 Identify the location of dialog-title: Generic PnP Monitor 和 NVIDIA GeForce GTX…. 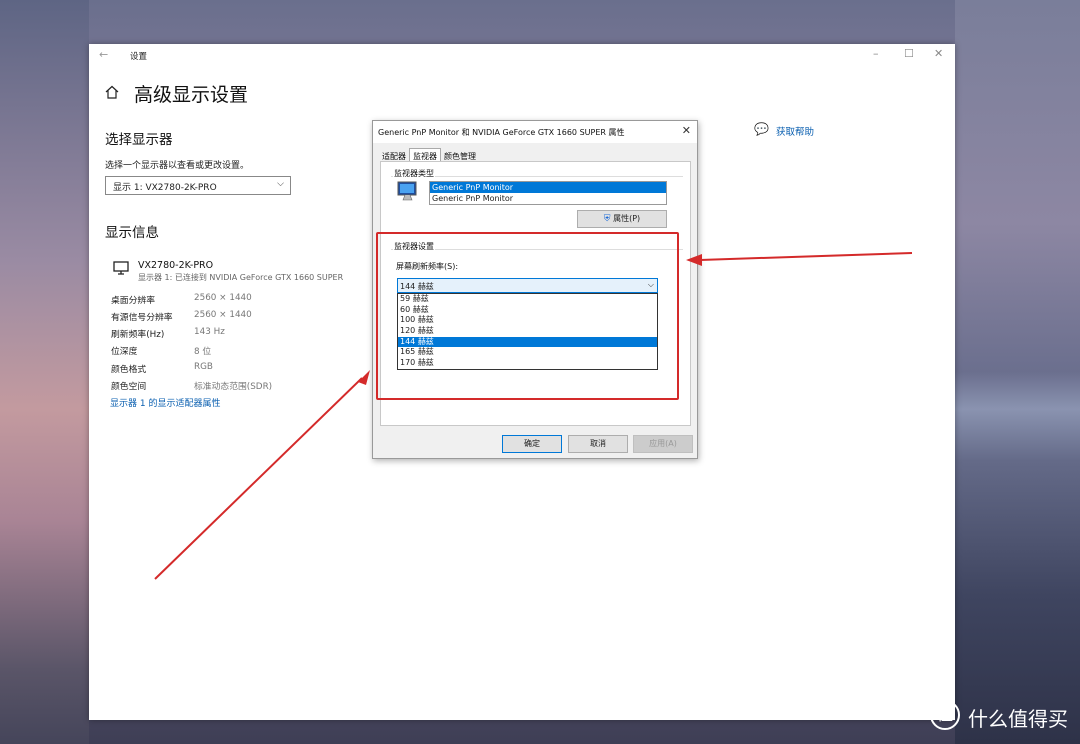
(501, 132).